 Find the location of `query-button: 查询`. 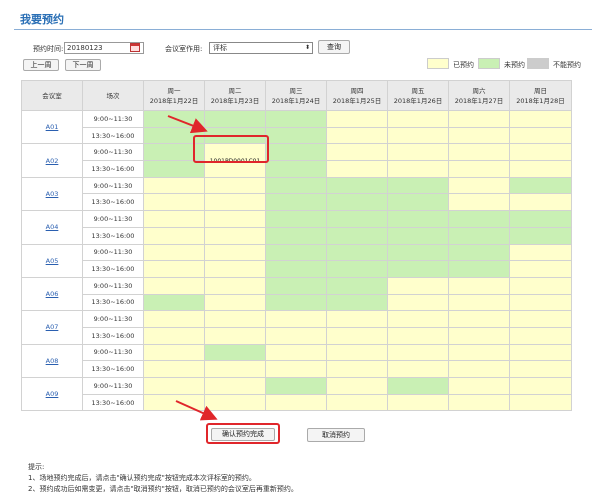

query-button: 查询 is located at coordinates (334, 47).